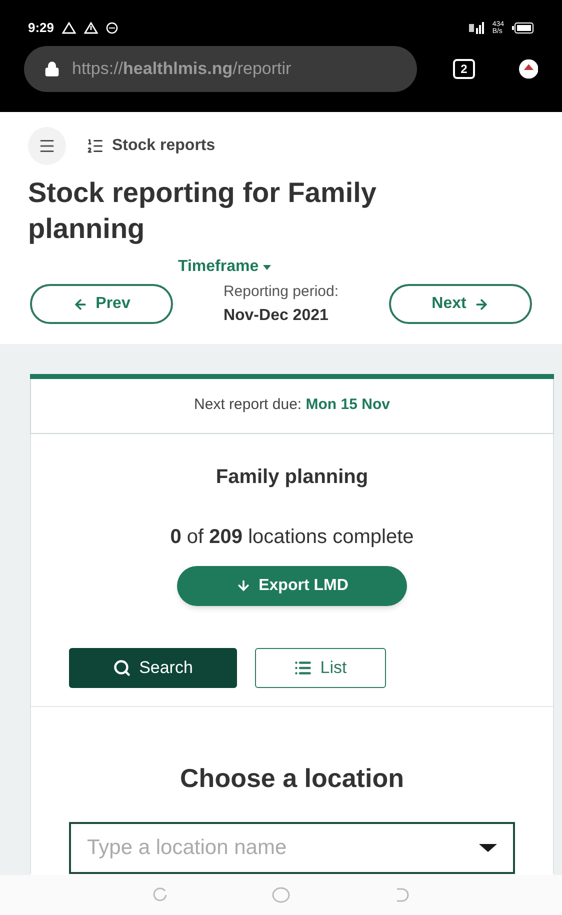  I want to click on clock-time: 9:29, so click(41, 28).